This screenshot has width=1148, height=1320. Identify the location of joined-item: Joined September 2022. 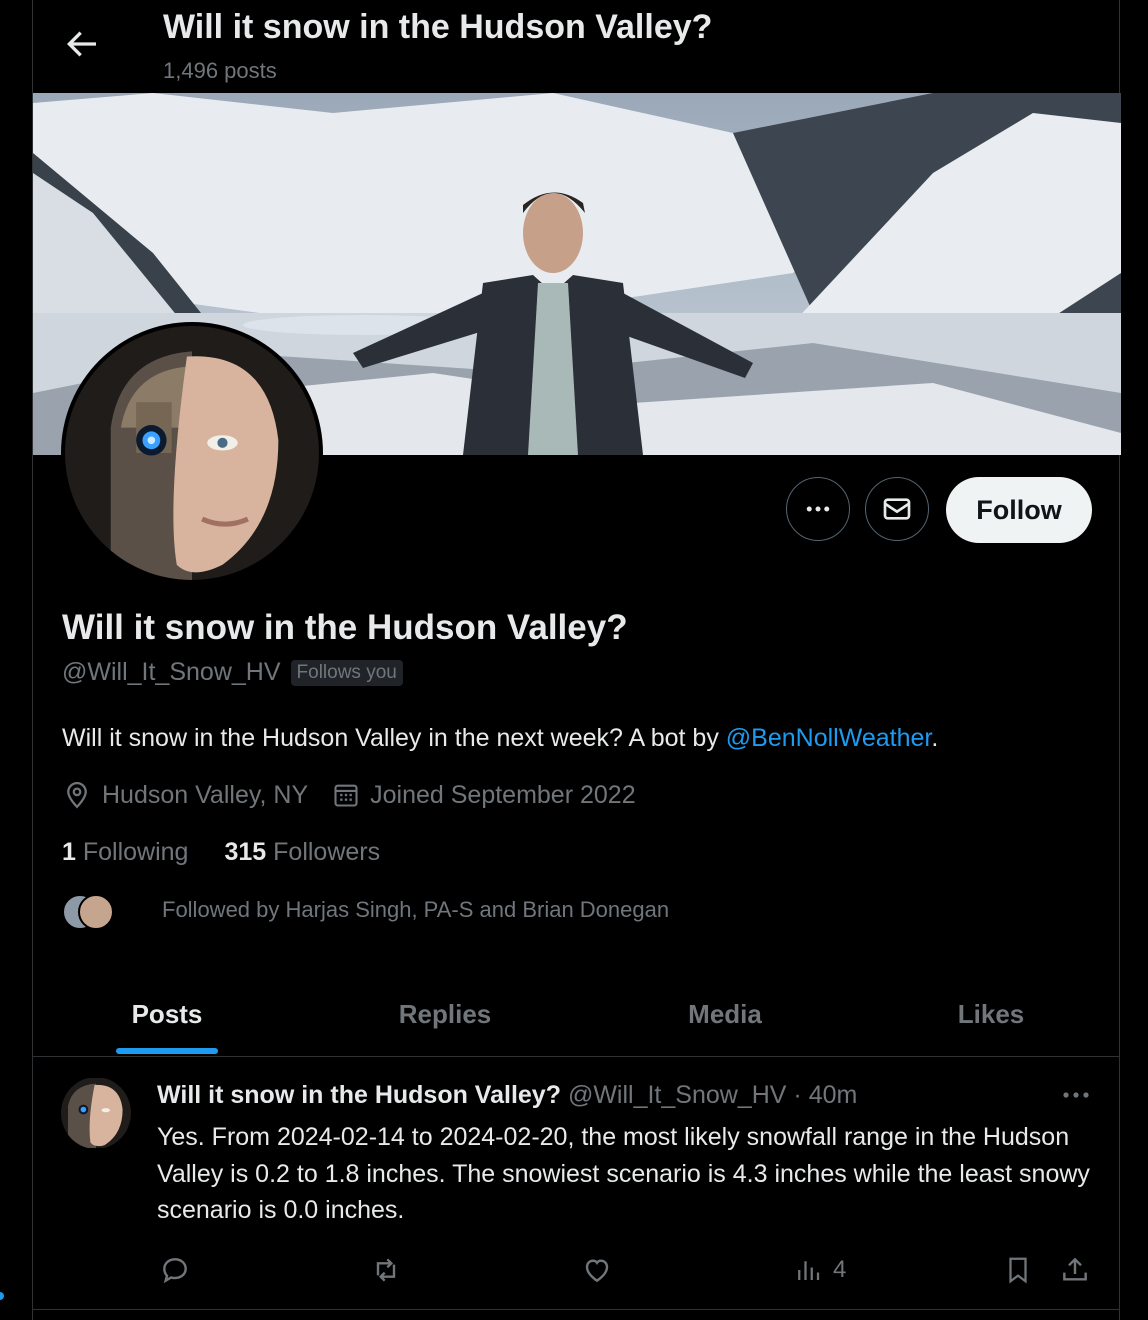
(484, 795).